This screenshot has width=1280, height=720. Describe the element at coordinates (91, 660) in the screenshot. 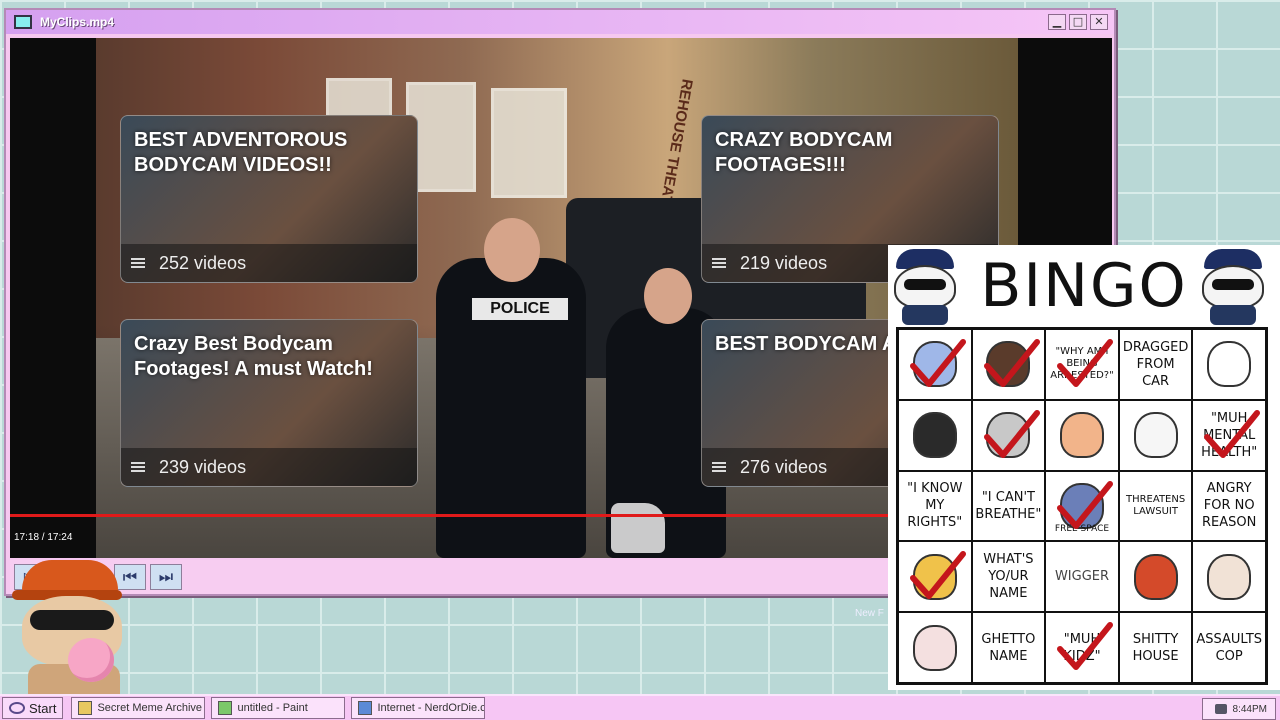

I see `bubblegum-icon` at that location.